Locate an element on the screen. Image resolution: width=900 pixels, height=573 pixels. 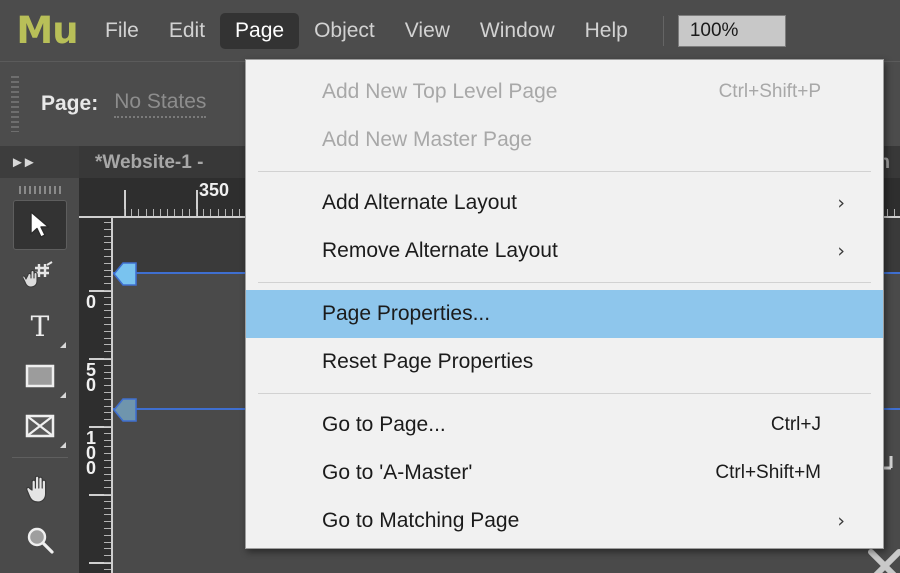
menu-item-label: Go to Matching Page is located at coordinates (421, 520).